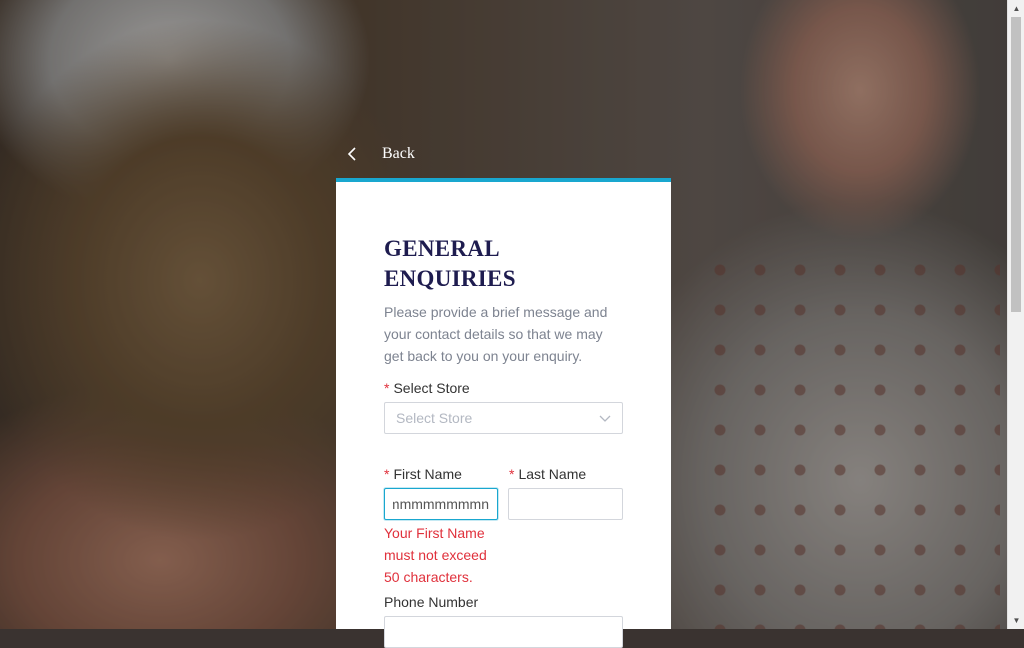  I want to click on scroll-thumb, so click(1016, 164).